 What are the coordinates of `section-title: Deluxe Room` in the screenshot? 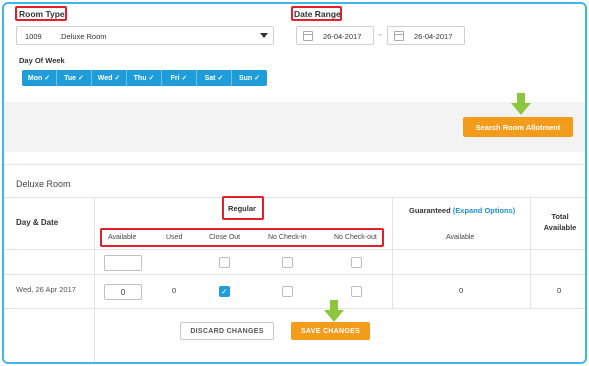 It's located at (43, 184).